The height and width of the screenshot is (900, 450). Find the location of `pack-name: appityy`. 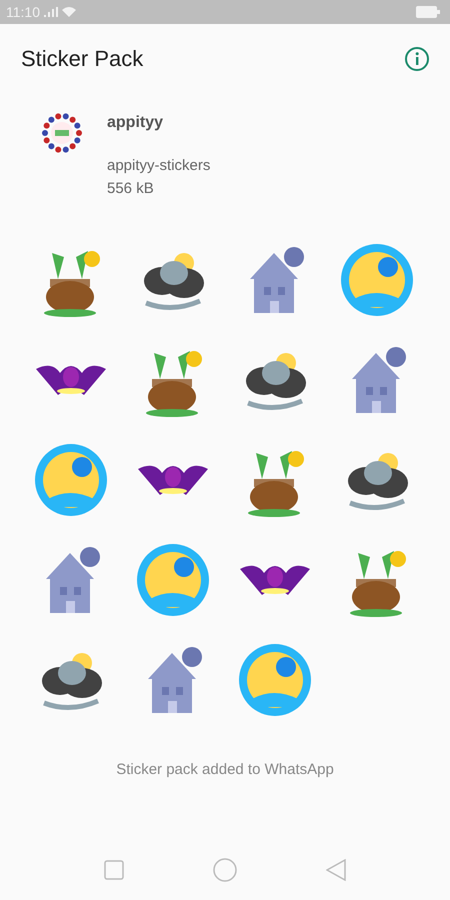

pack-name: appityy is located at coordinates (135, 123).